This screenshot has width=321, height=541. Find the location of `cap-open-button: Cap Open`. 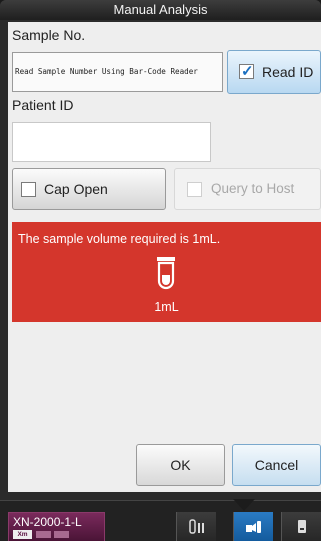

cap-open-button: Cap Open is located at coordinates (89, 189).